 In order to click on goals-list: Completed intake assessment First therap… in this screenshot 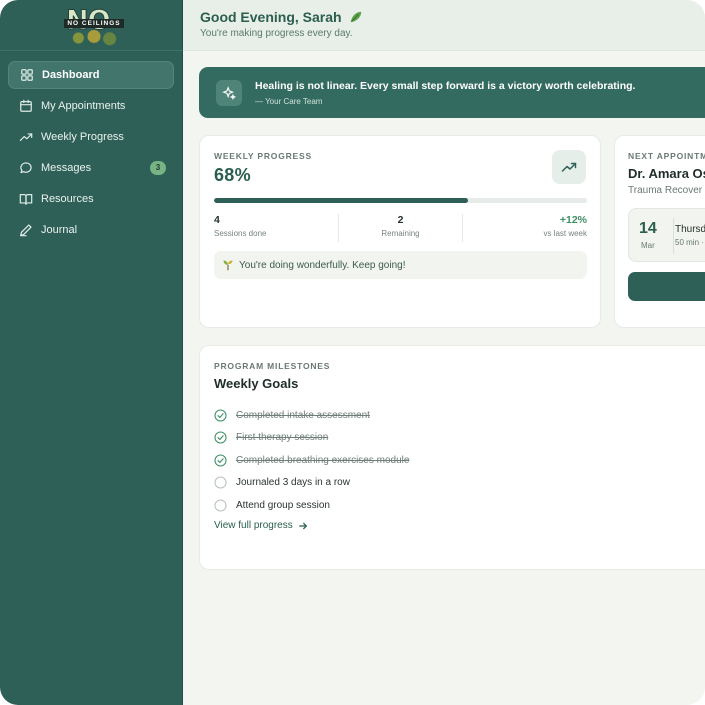, I will do `click(311, 460)`.